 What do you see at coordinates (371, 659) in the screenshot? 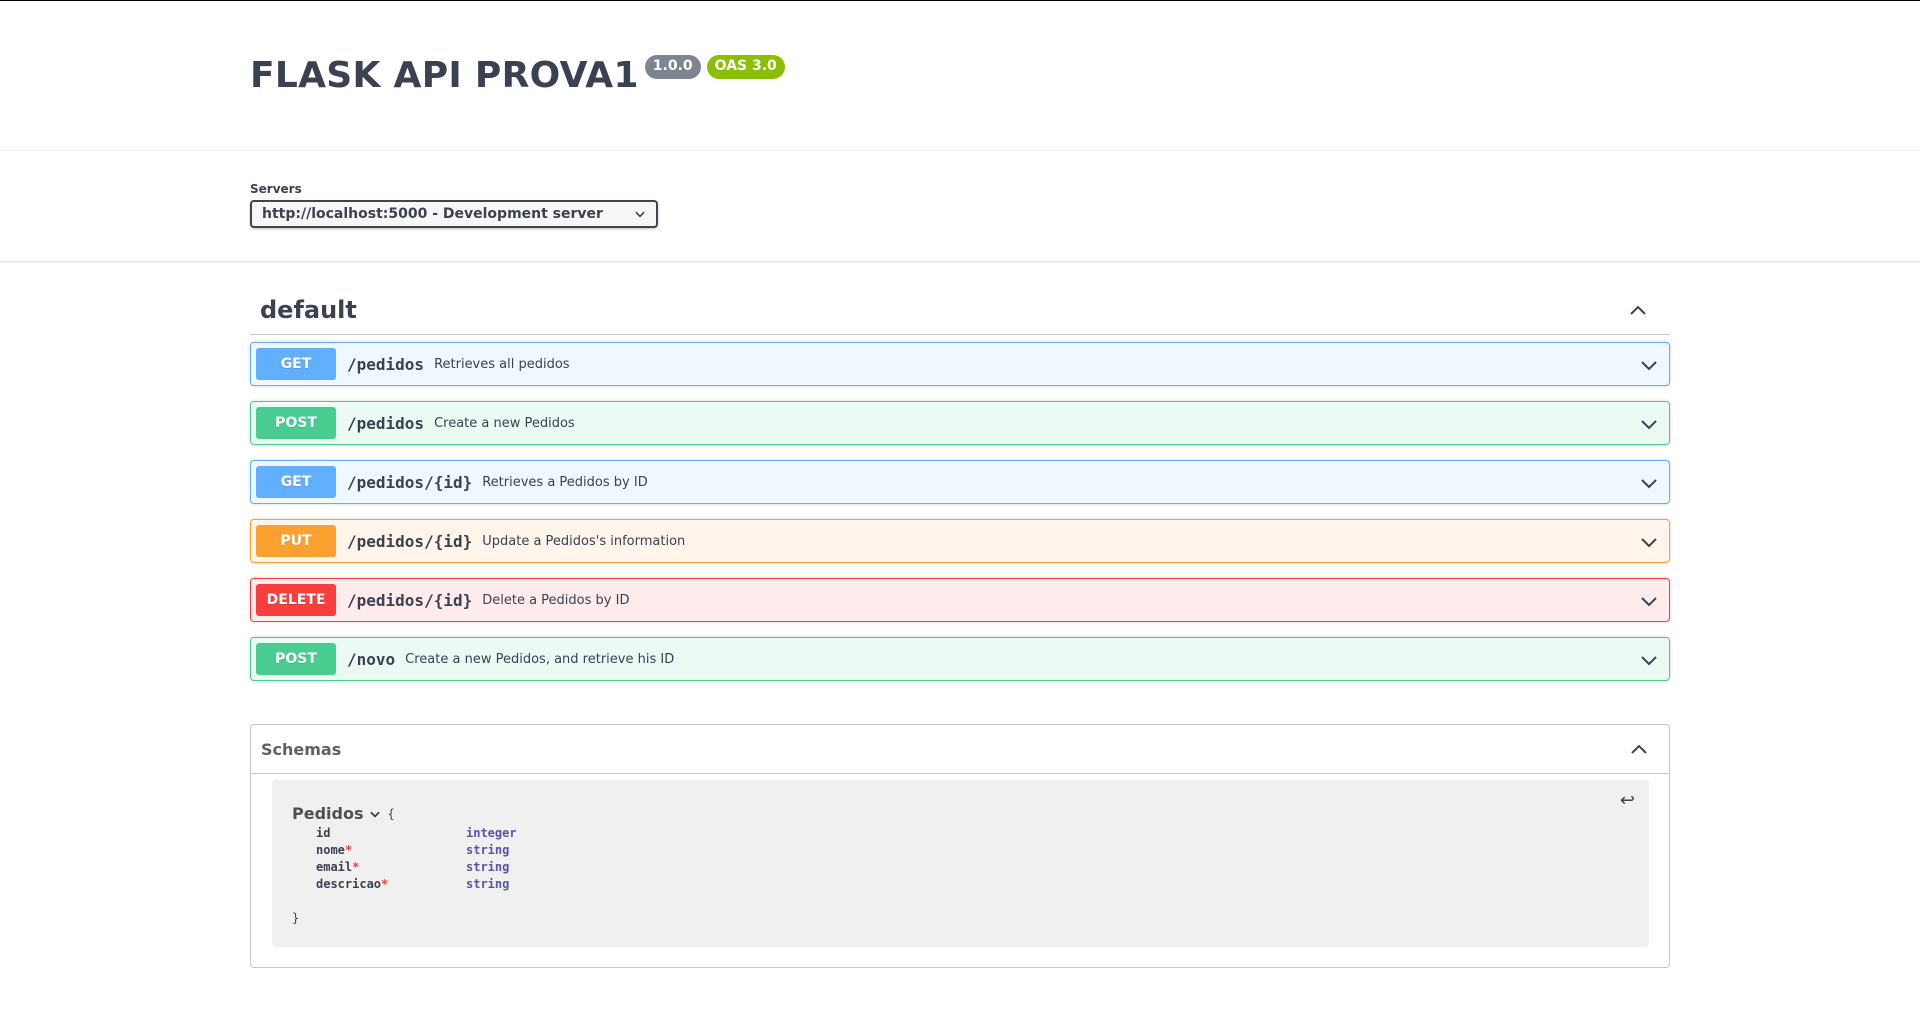
I see `operation-path: /novo` at bounding box center [371, 659].